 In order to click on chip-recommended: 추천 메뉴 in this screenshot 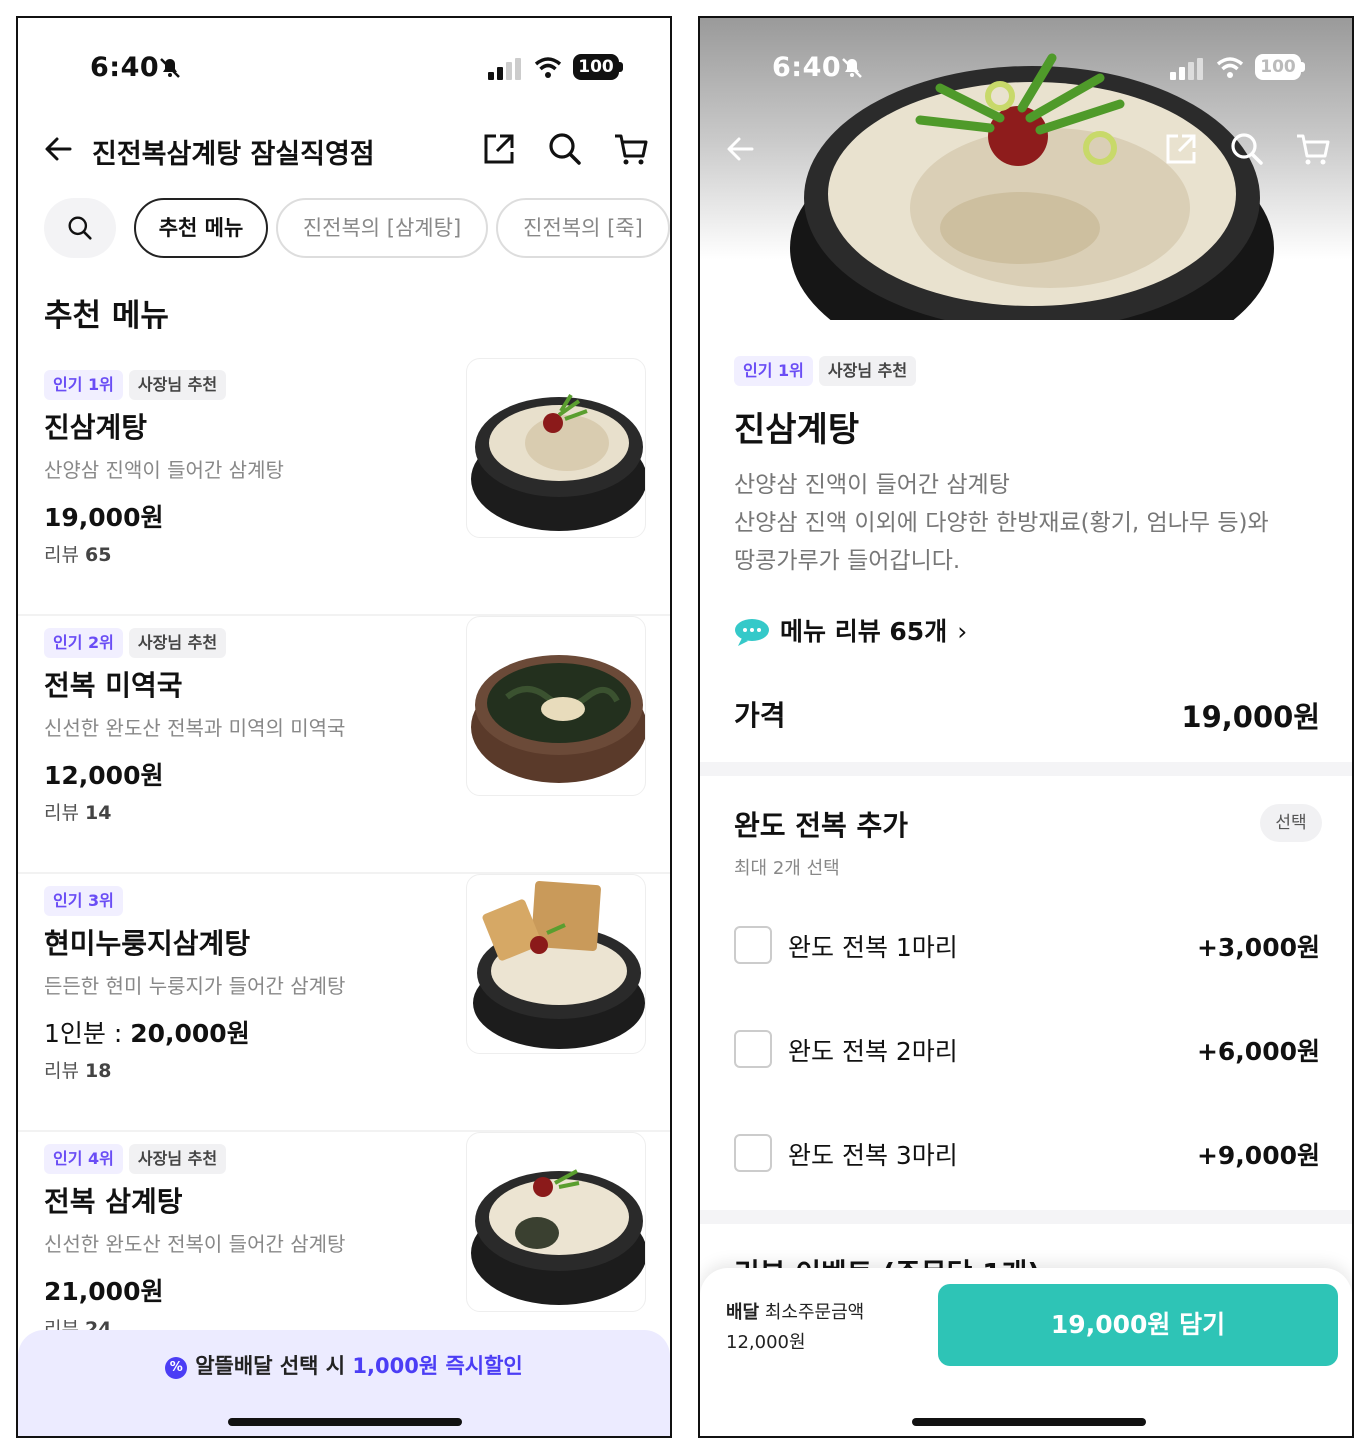, I will do `click(201, 228)`.